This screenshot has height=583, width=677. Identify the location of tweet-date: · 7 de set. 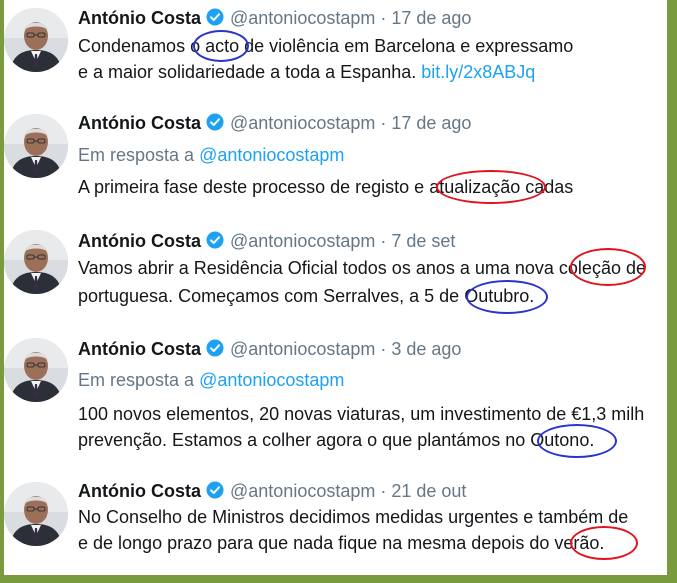
(417, 241).